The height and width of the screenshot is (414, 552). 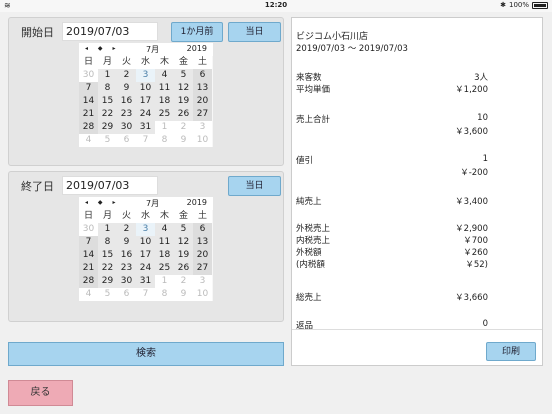 I want to click on receipt-line-label: 平均単価, so click(x=313, y=90).